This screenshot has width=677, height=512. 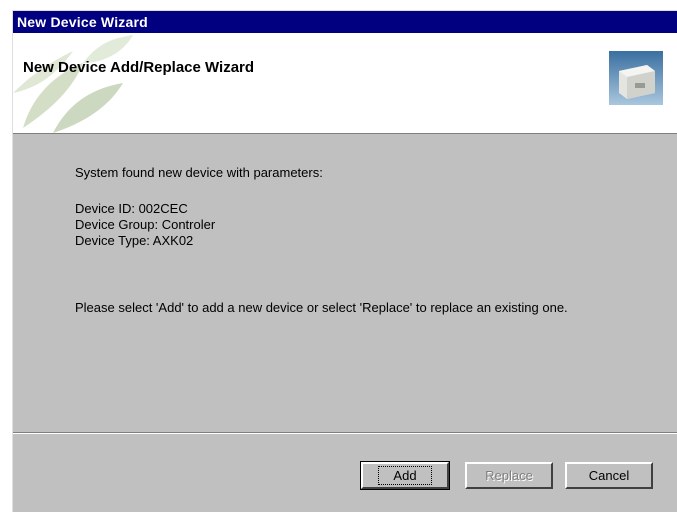 I want to click on cancel-button-label: Cancel, so click(x=609, y=475).